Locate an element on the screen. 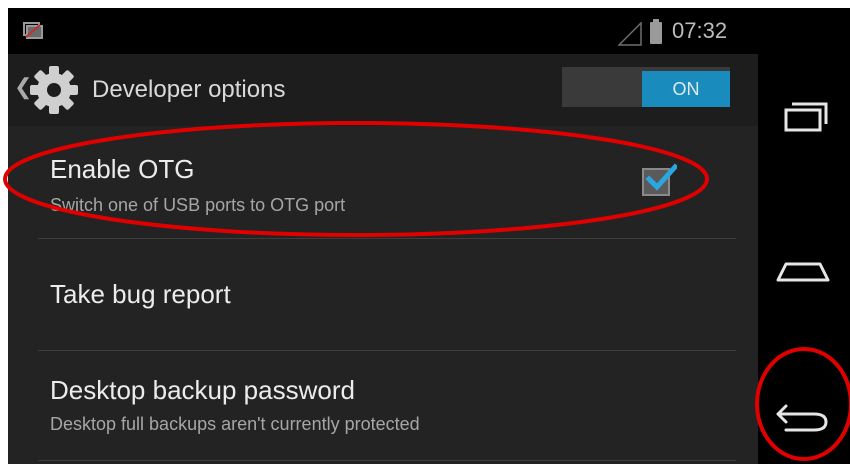 The image size is (850, 472). recent-apps-icon is located at coordinates (806, 117).